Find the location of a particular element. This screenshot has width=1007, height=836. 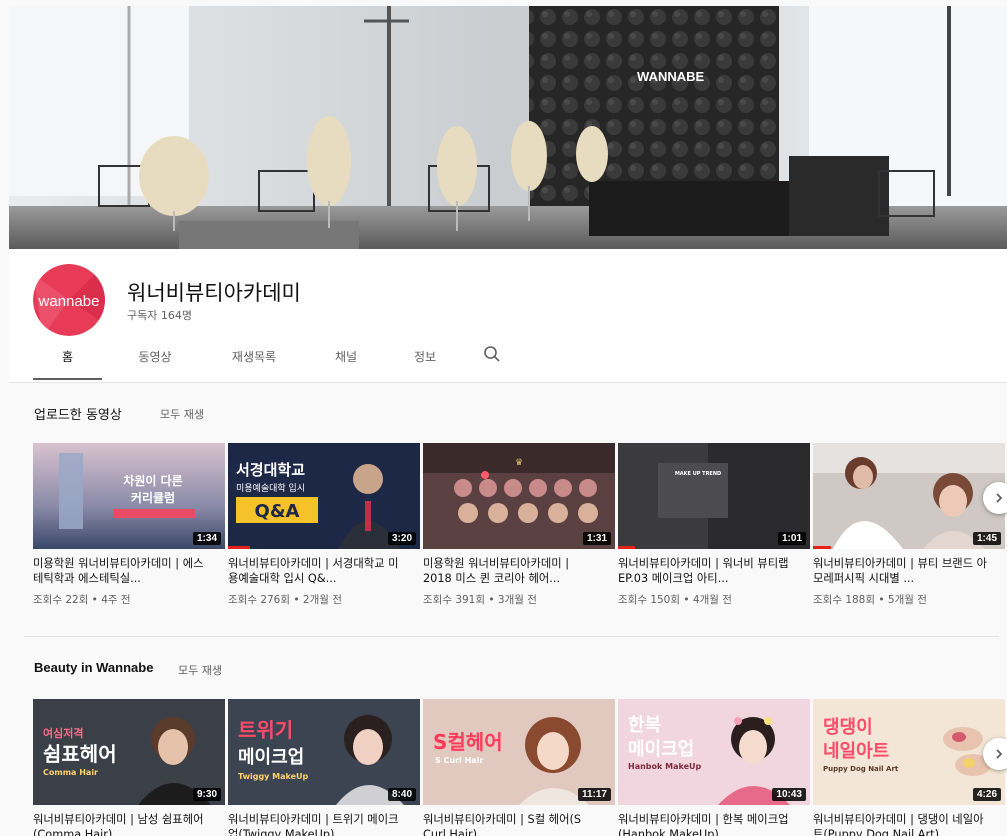

video-title: 워너비뷰티아카데미 | S컬 헤어(S Curl Hair) is located at coordinates (511, 824).